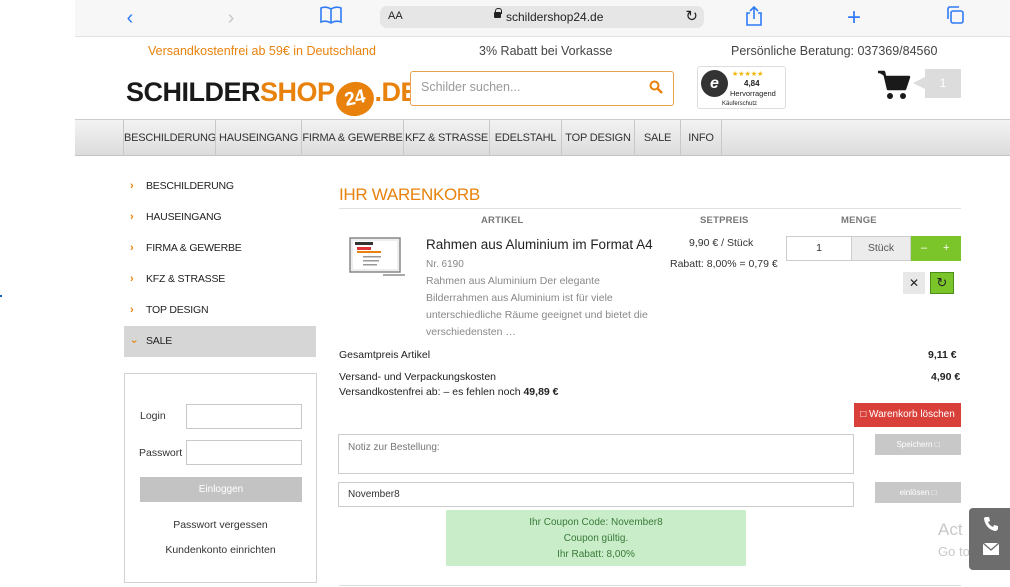  Describe the element at coordinates (596, 554) in the screenshot. I see `coupon-discount-text: Ihr Rabatt: 8,00%` at that location.